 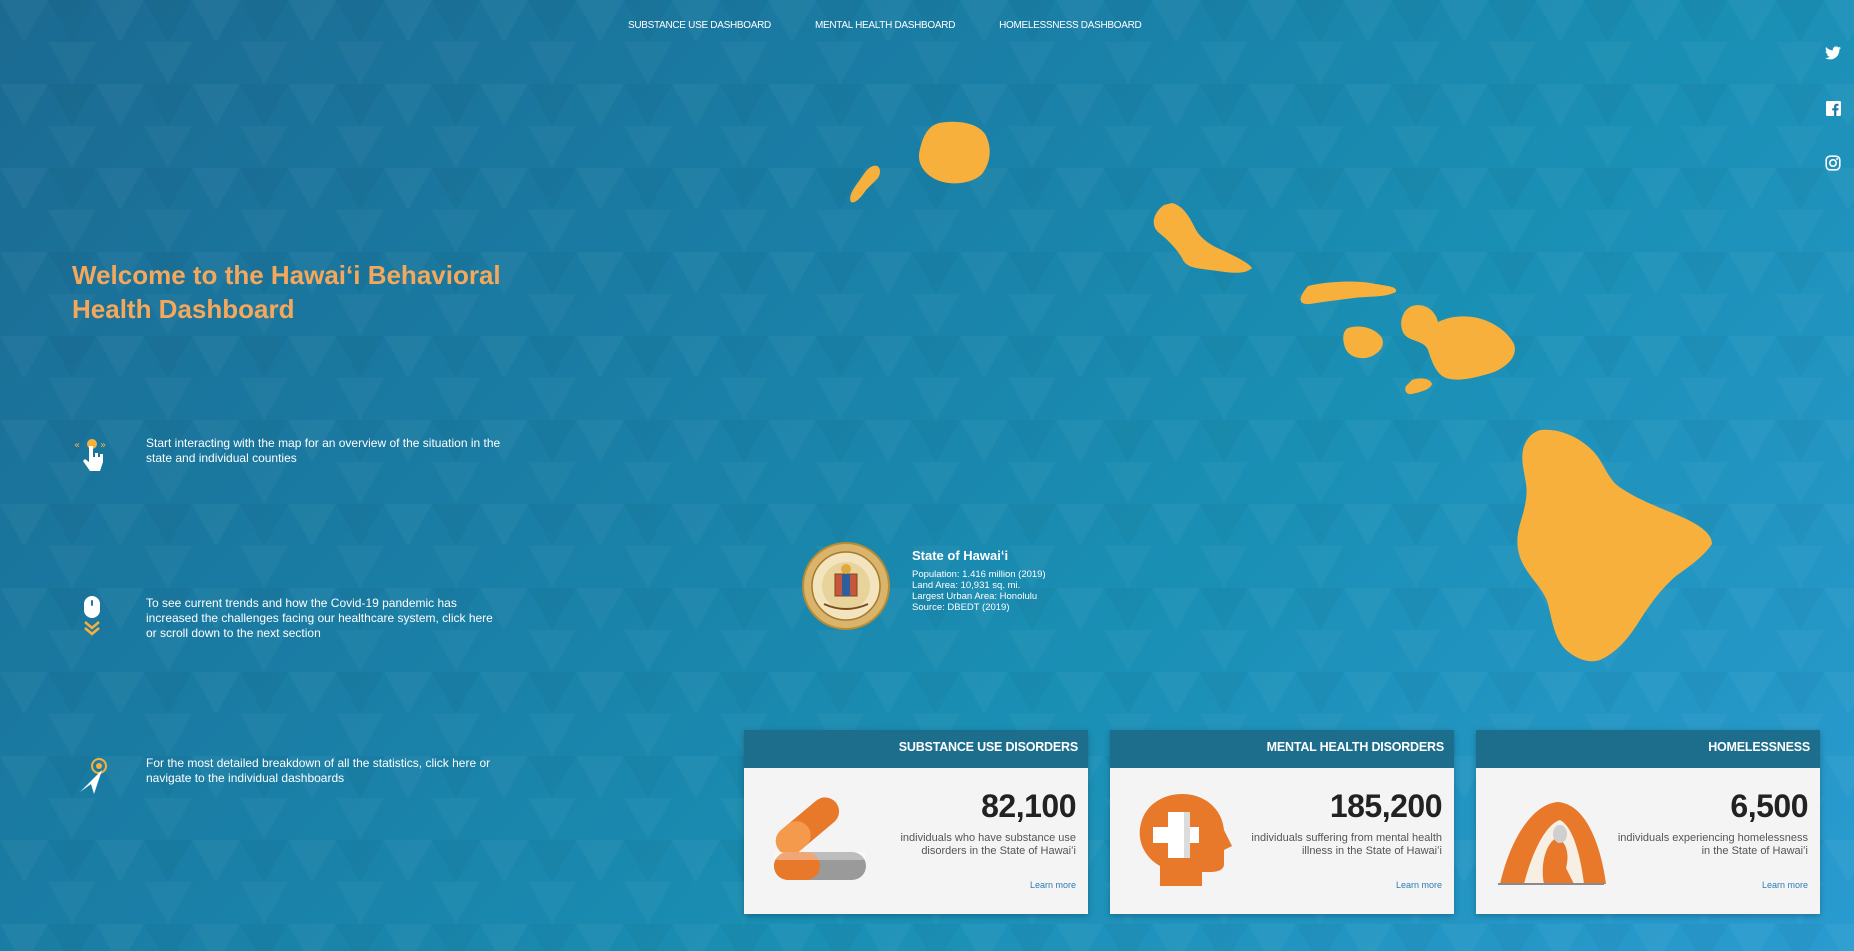 I want to click on state-source: Source: DBEDT (2019), so click(x=961, y=607).